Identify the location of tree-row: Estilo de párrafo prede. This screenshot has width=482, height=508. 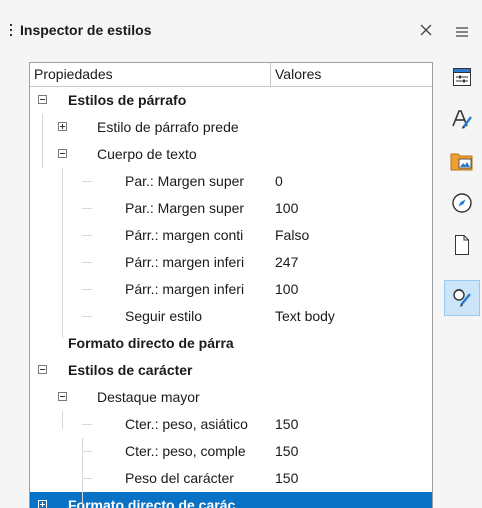
(231, 127).